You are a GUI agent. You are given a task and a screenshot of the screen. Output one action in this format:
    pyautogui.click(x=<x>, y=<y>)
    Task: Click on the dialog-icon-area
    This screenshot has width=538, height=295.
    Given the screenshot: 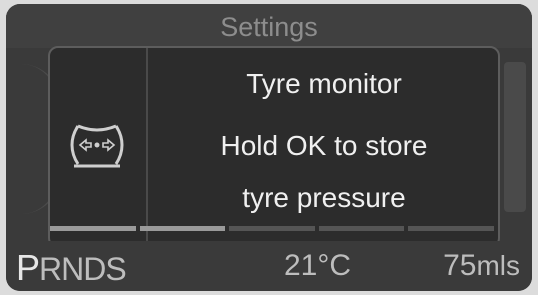 What is the action you would take?
    pyautogui.click(x=99, y=147)
    